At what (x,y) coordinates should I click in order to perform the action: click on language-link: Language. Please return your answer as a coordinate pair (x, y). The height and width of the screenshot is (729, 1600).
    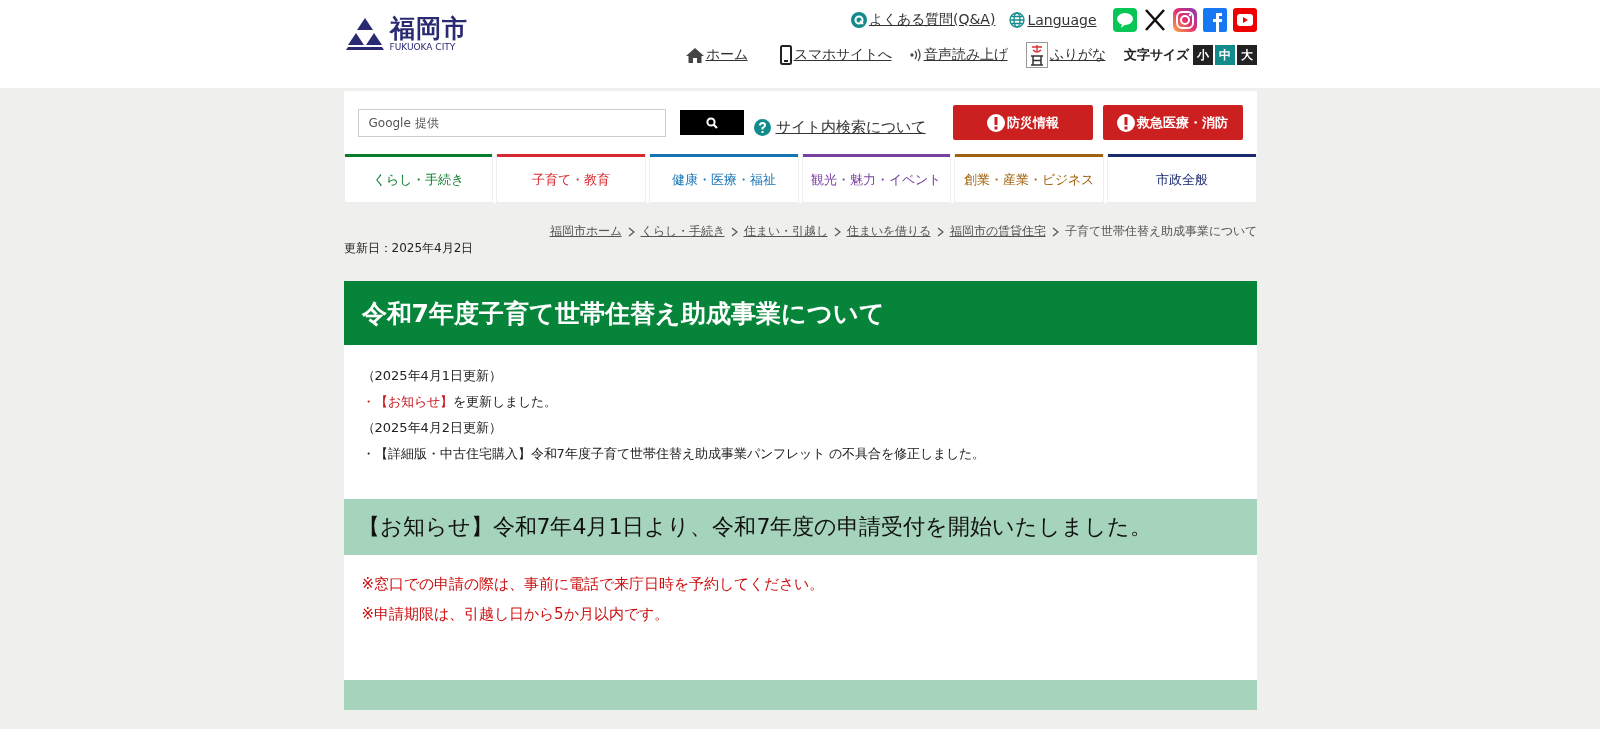
    Looking at the image, I should click on (1053, 20).